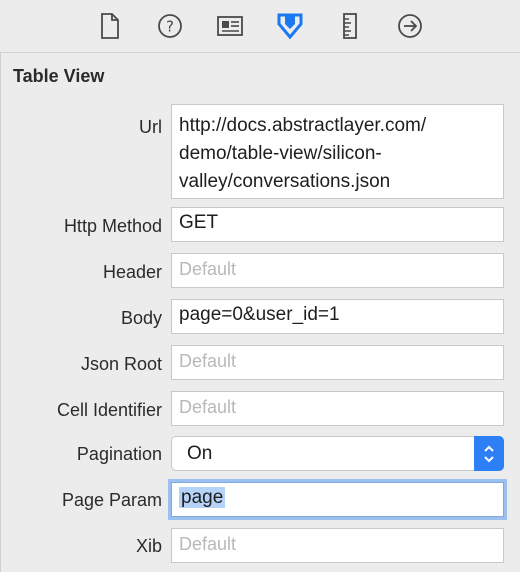 The image size is (520, 572). I want to click on pagination-label: Pagination, so click(119, 454).